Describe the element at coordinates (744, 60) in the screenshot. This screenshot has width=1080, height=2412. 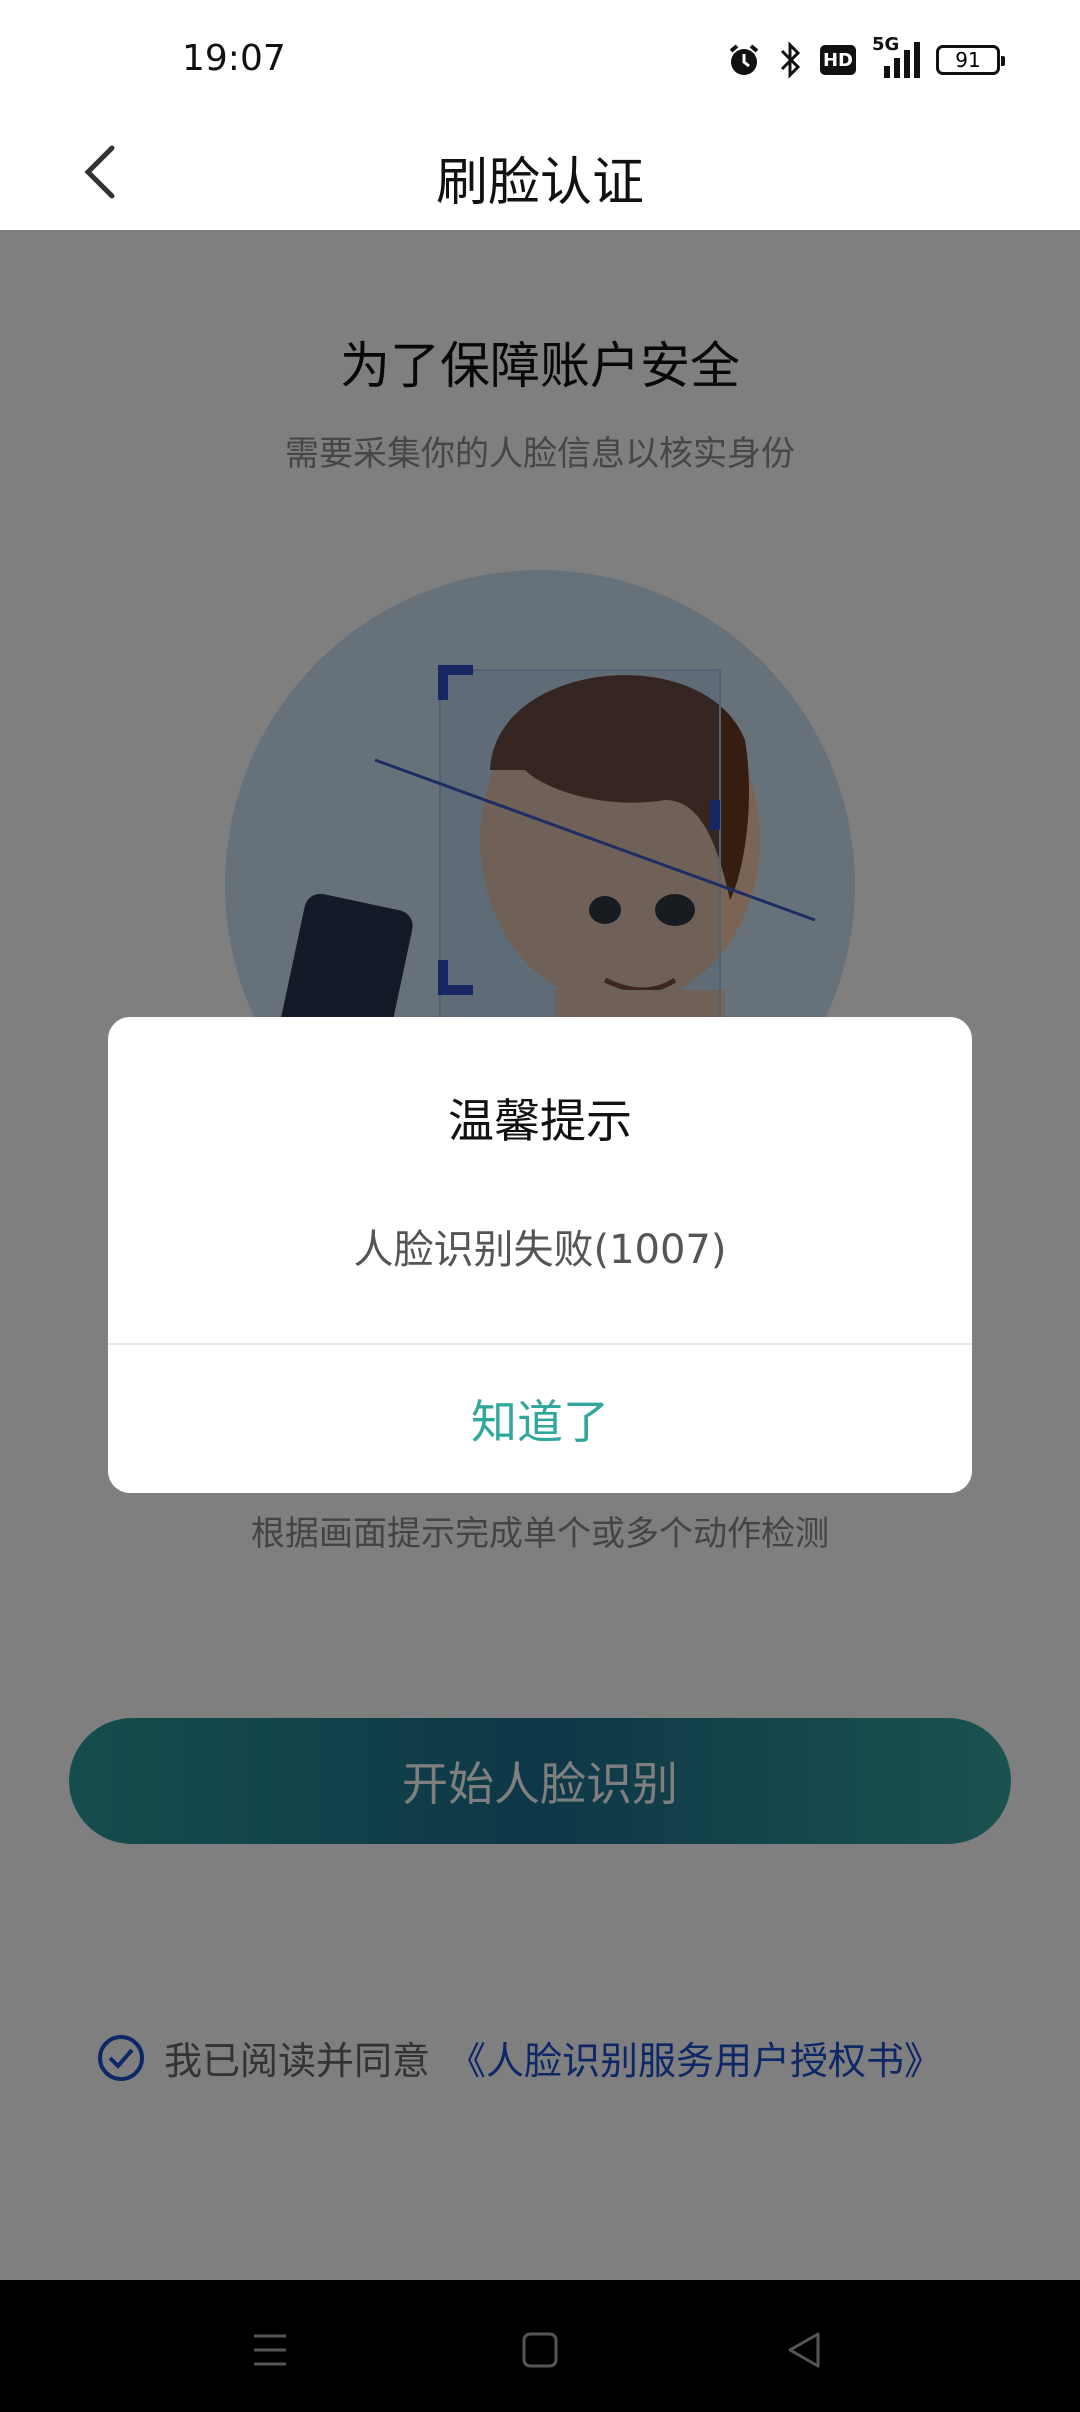
I see `alarm-icon` at that location.